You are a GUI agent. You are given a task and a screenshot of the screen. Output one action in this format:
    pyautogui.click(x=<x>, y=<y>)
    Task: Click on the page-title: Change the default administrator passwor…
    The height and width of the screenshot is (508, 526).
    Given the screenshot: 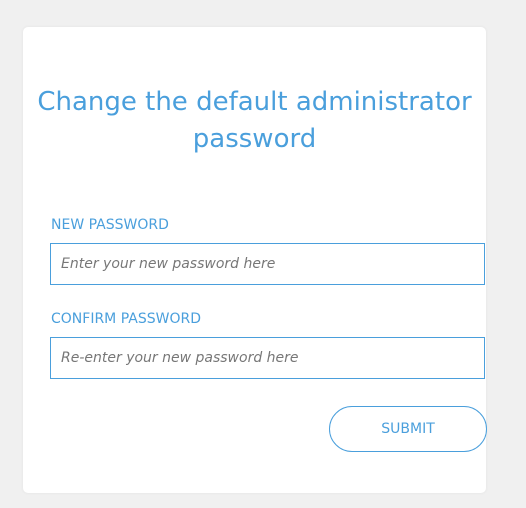 What is the action you would take?
    pyautogui.click(x=254, y=120)
    